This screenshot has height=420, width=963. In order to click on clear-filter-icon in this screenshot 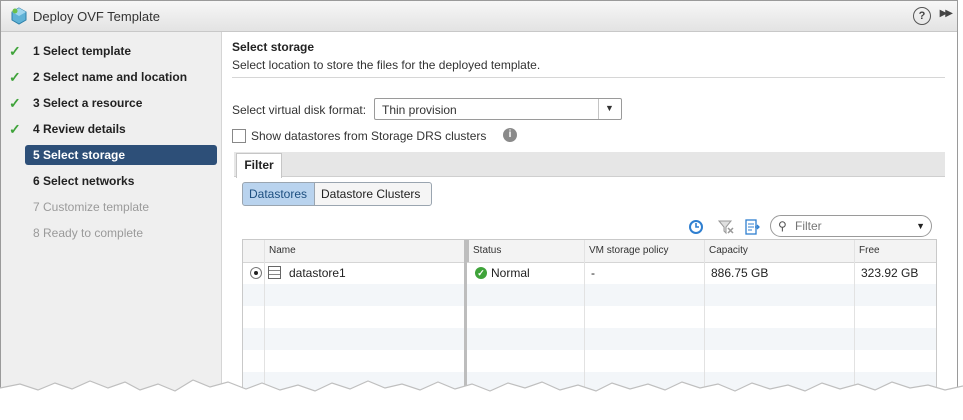, I will do `click(725, 227)`.